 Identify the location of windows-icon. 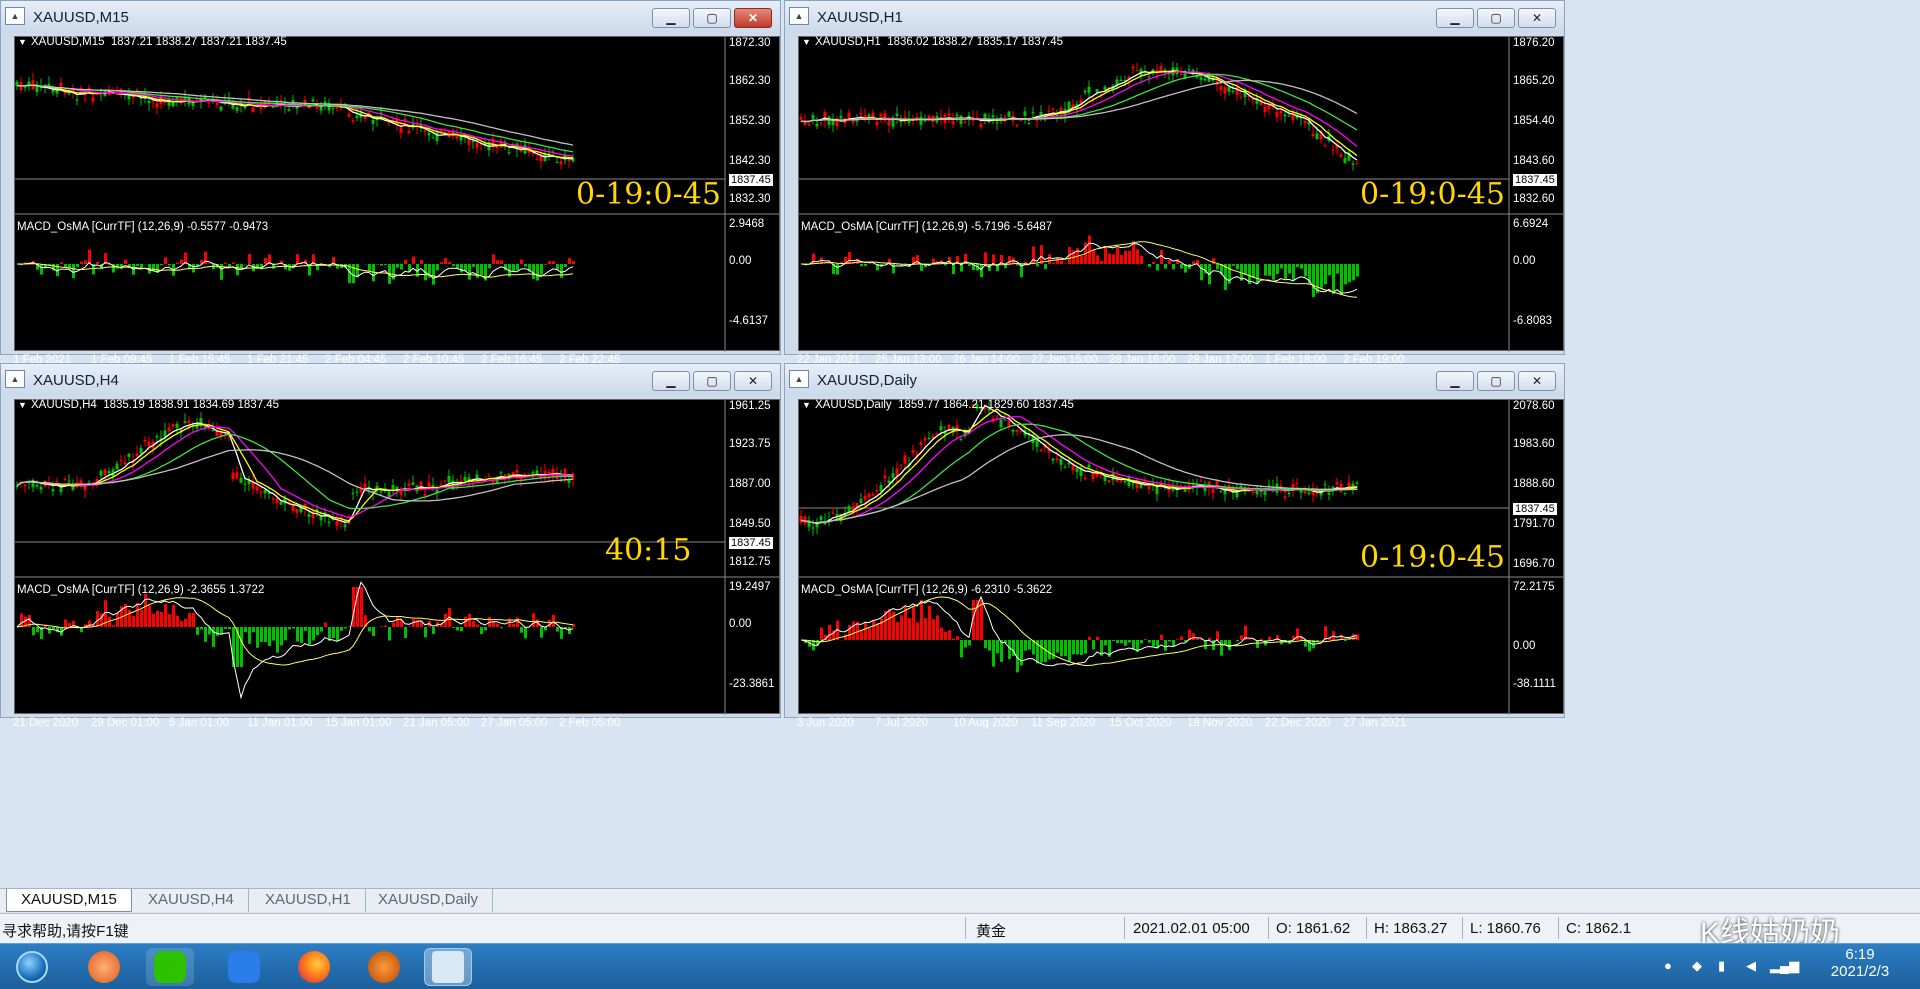
(32, 967).